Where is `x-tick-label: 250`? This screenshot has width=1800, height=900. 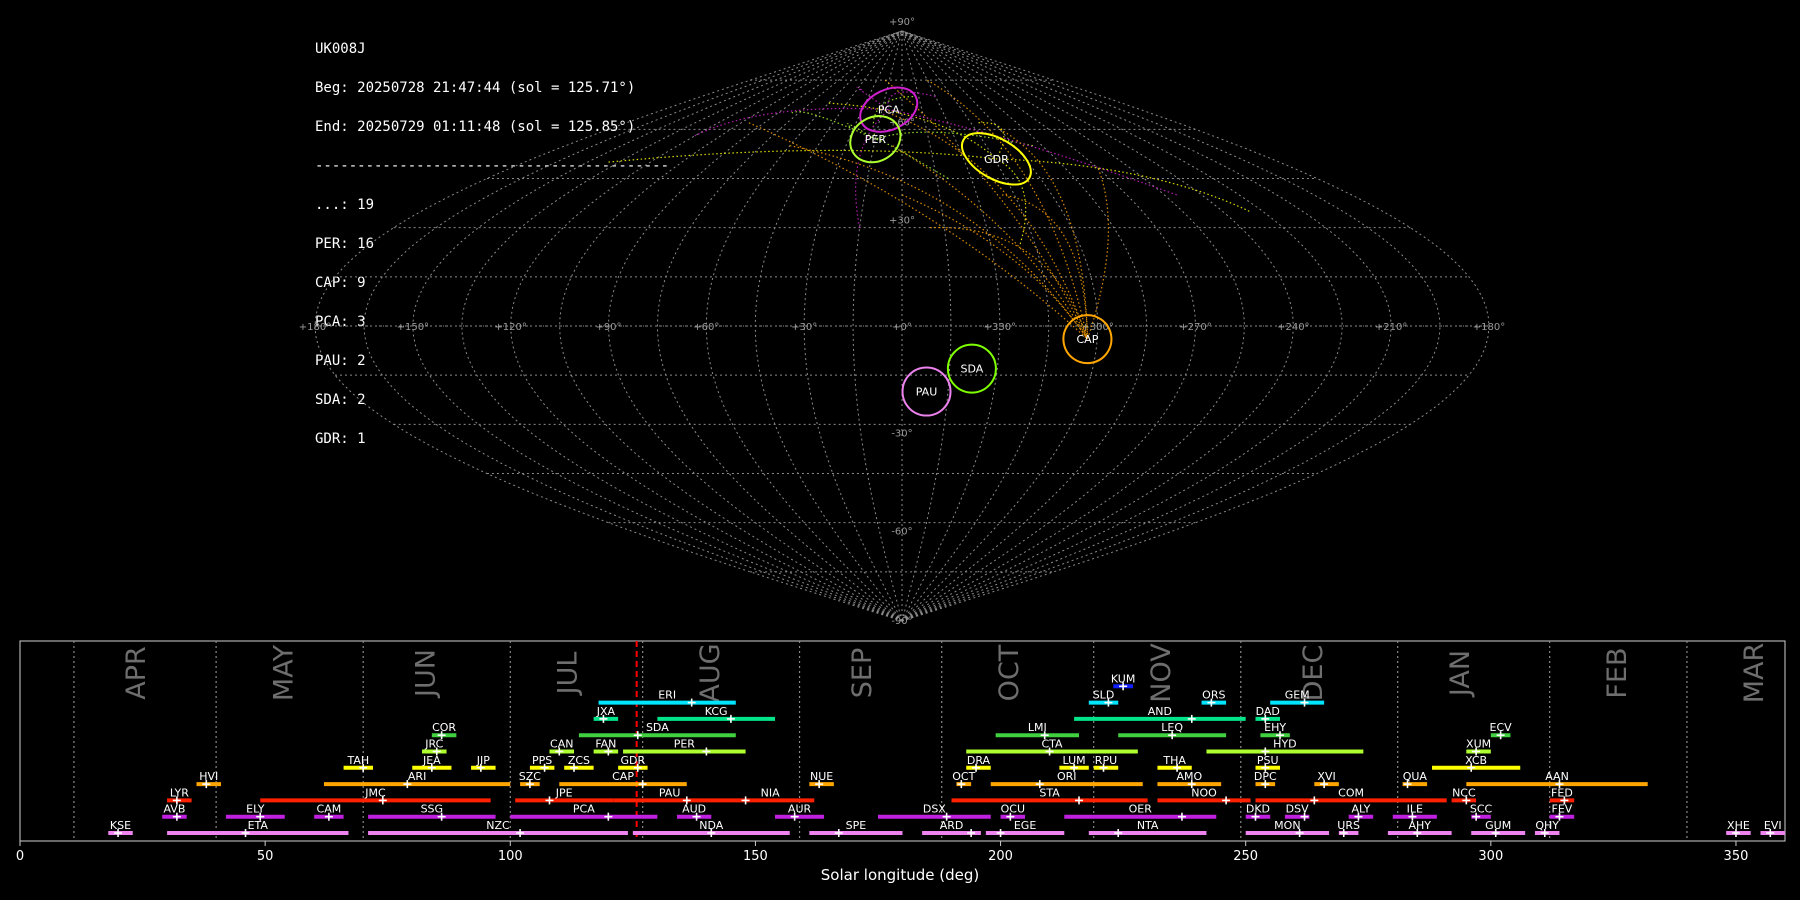
x-tick-label: 250 is located at coordinates (1245, 856).